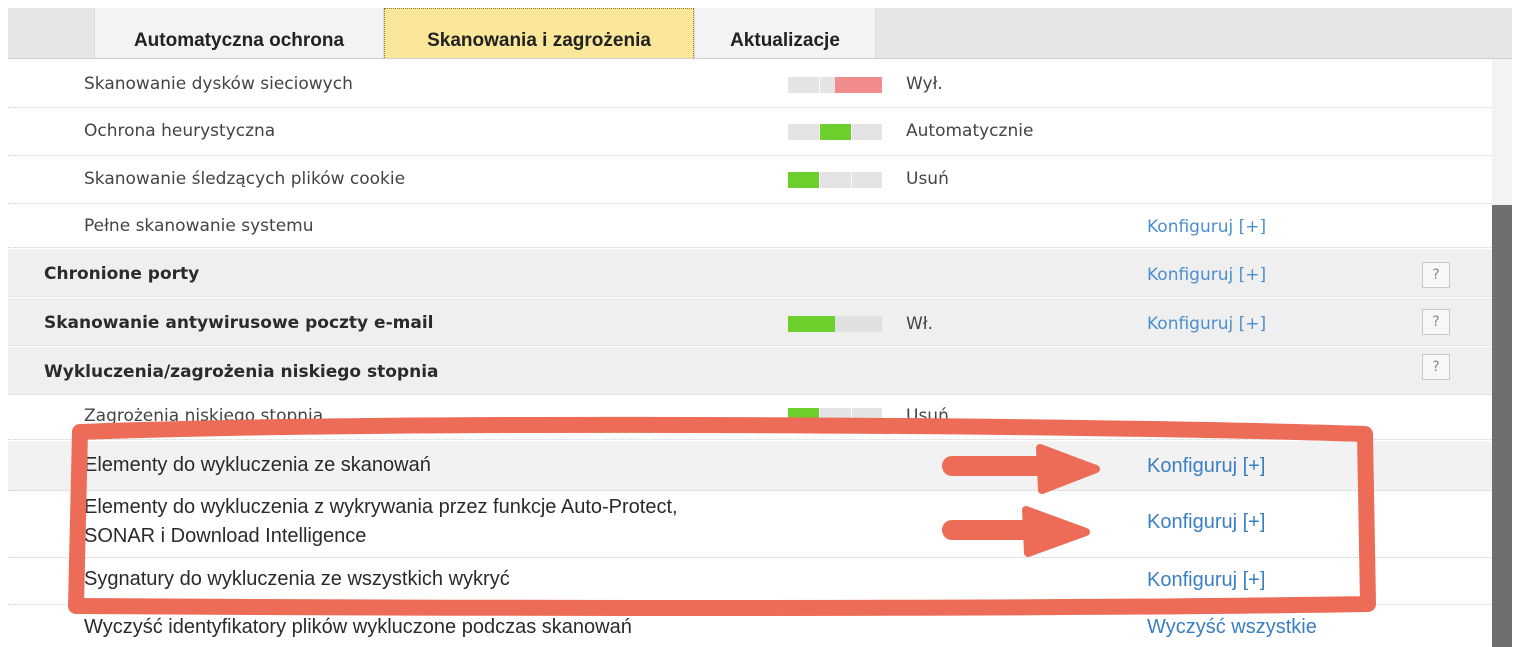  What do you see at coordinates (122, 274) in the screenshot?
I see `section-title: Chronione porty` at bounding box center [122, 274].